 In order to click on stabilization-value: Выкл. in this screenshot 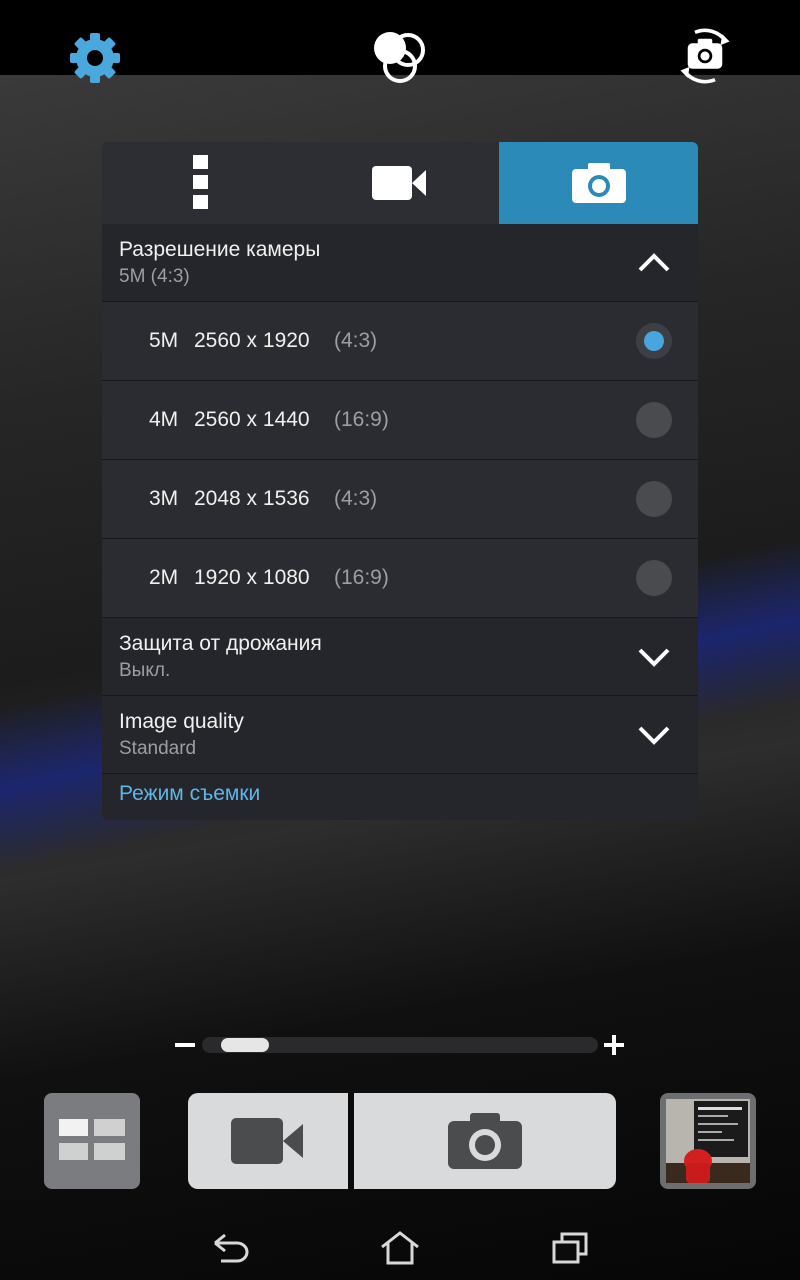, I will do `click(145, 670)`.